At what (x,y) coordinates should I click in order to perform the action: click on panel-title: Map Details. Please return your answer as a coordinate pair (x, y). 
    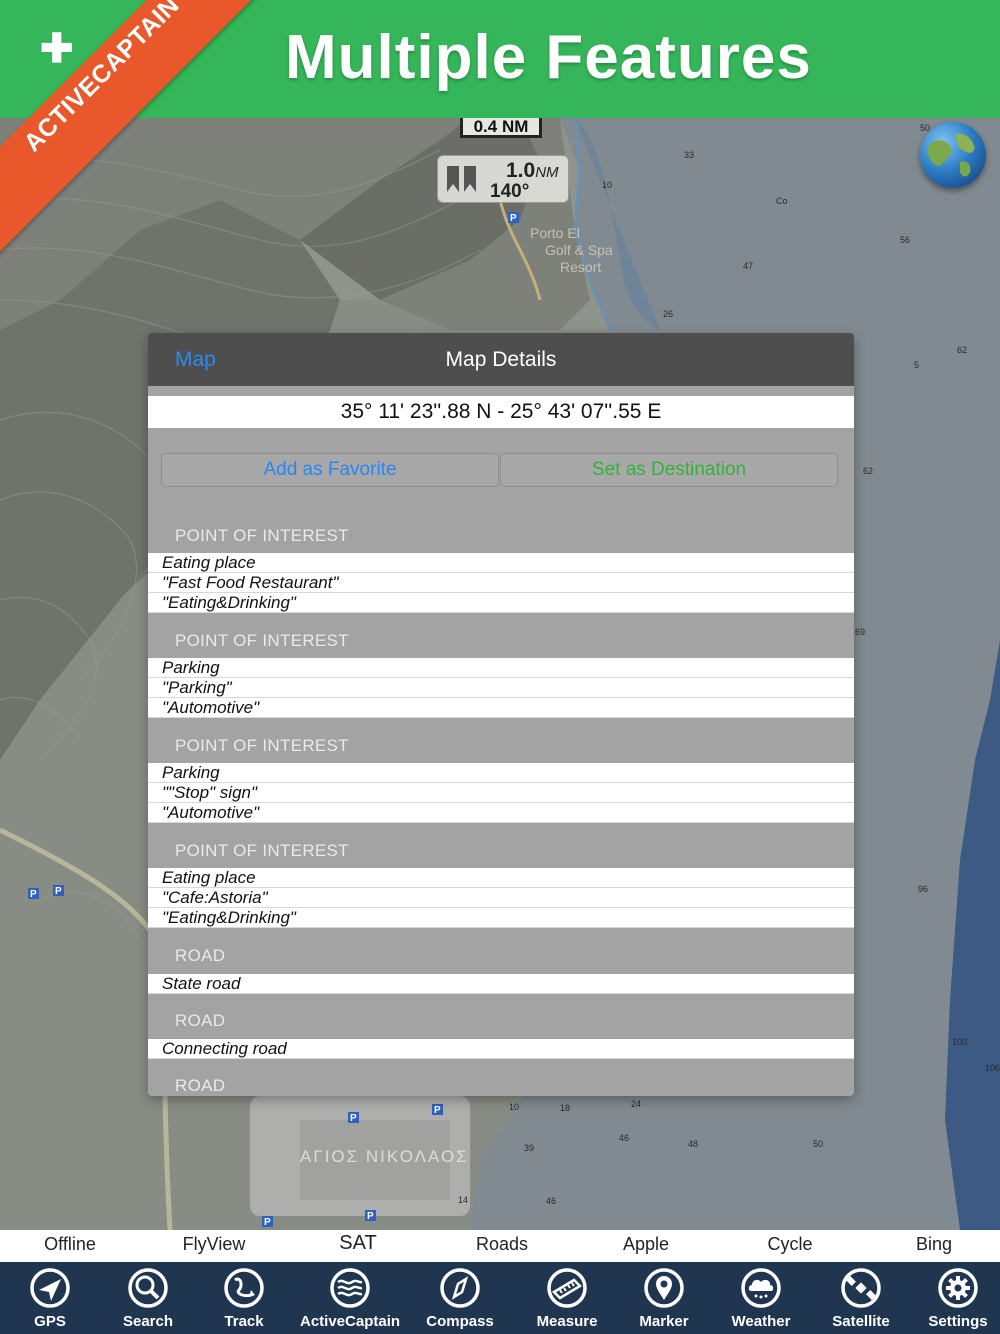
    Looking at the image, I should click on (501, 359).